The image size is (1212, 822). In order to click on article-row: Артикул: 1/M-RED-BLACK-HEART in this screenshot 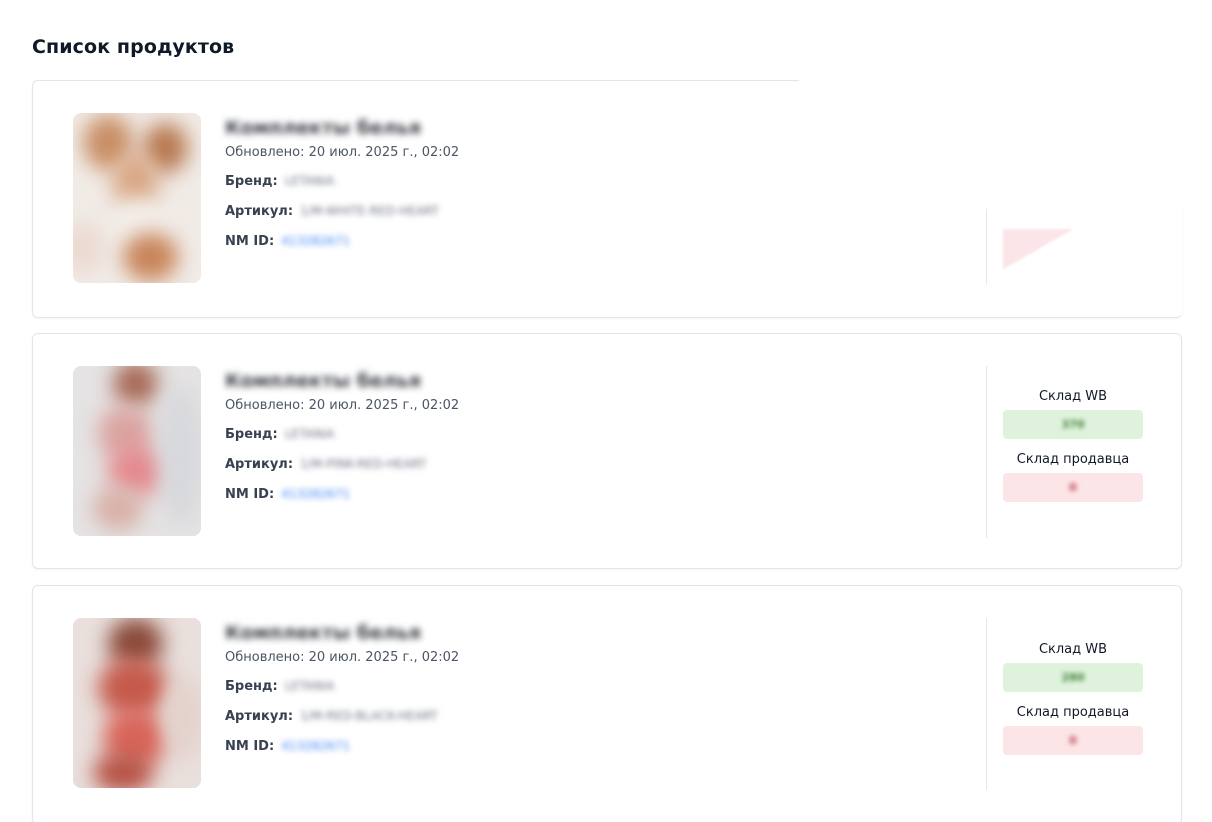, I will do `click(342, 717)`.